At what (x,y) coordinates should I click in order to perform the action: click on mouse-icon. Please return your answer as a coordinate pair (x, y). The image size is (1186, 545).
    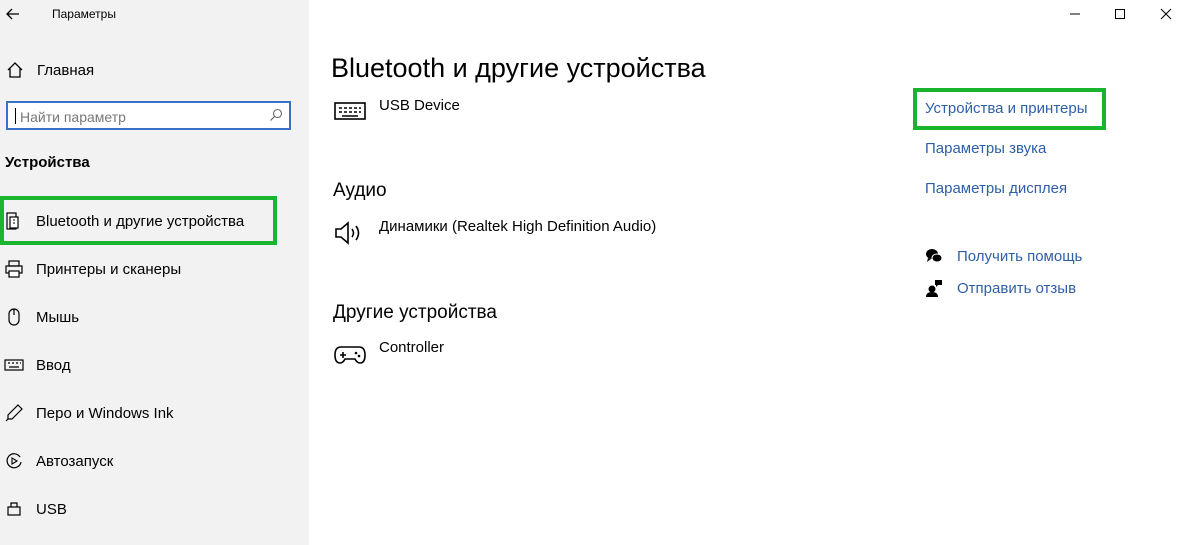
    Looking at the image, I should click on (14, 317).